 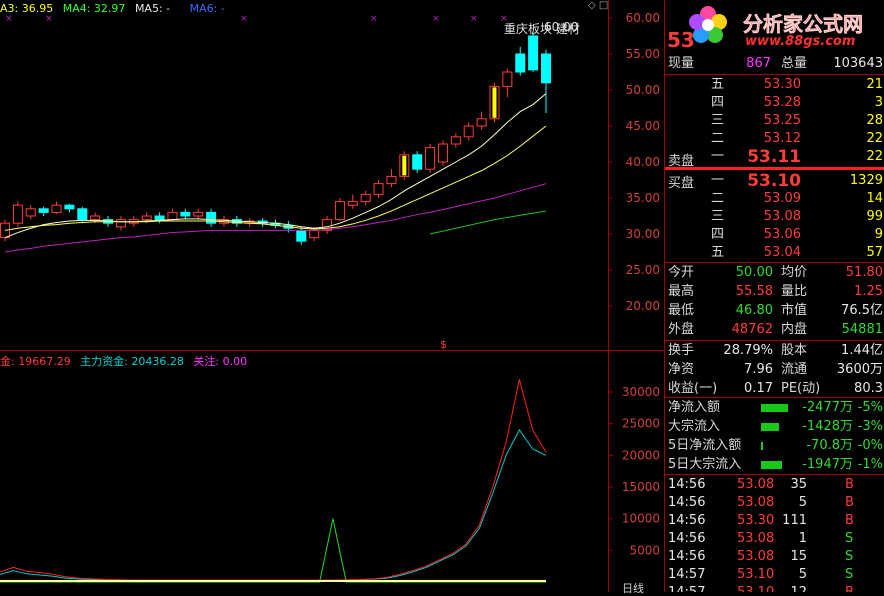 What do you see at coordinates (858, 63) in the screenshot?
I see `zongliang-value: 103643` at bounding box center [858, 63].